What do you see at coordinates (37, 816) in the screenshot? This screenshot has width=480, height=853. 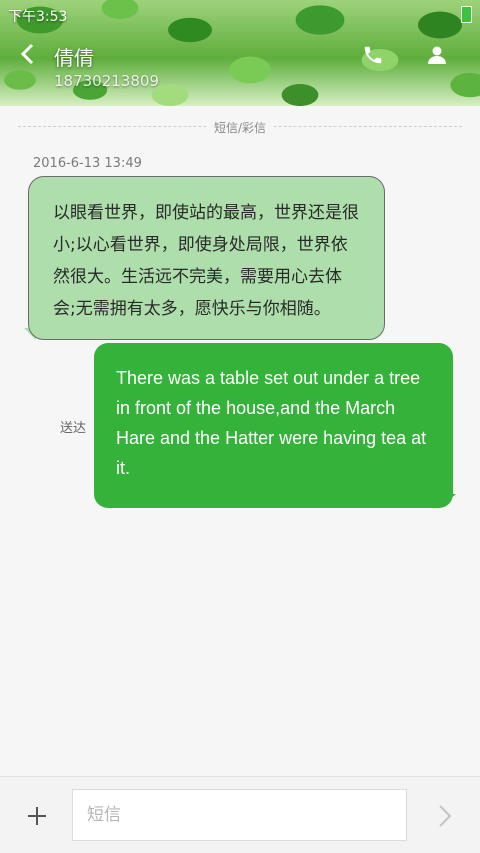 I see `add-icon` at bounding box center [37, 816].